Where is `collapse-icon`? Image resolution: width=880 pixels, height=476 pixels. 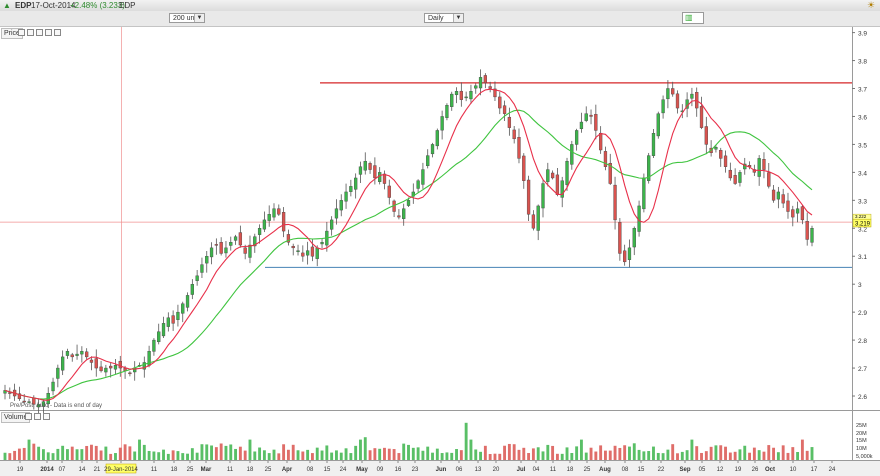 collapse-icon is located at coordinates (57, 32).